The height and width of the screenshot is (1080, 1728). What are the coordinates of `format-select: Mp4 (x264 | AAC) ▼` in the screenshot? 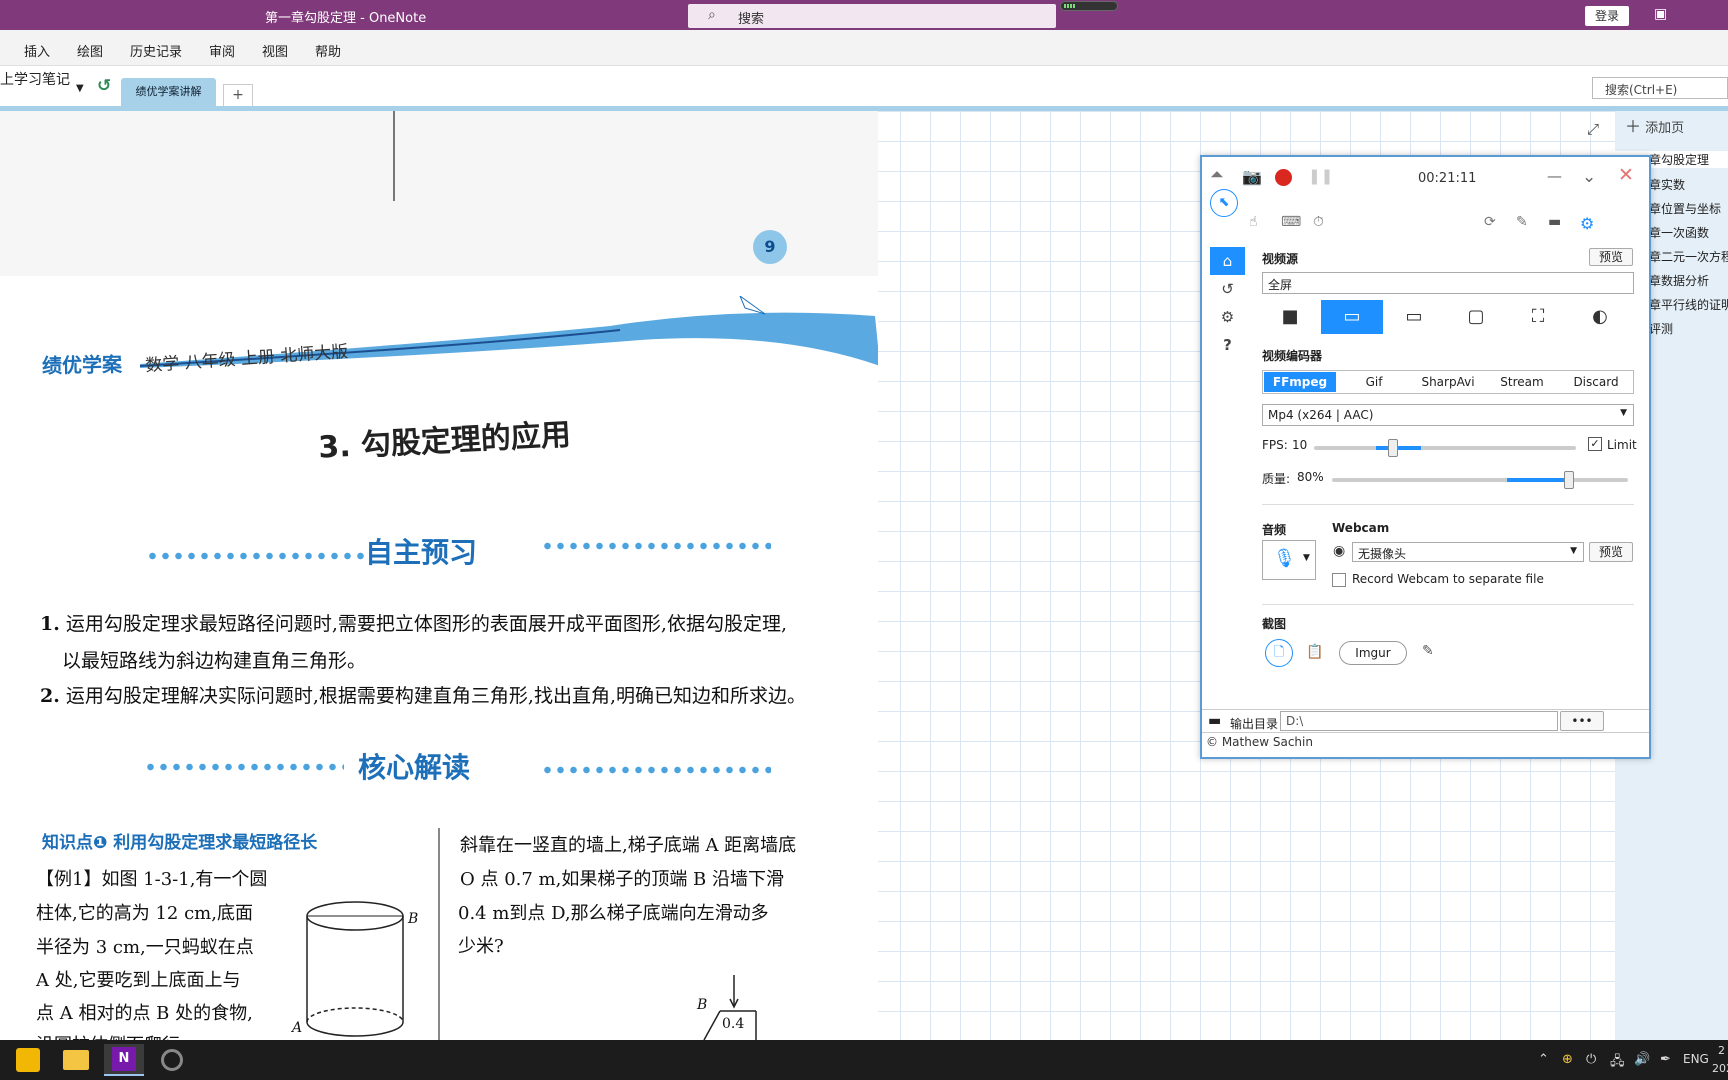 It's located at (1448, 415).